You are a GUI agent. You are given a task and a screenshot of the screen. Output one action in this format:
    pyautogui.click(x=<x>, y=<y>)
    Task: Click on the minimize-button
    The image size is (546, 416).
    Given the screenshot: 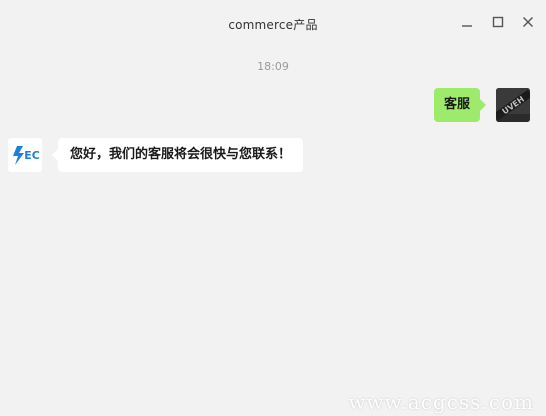 What is the action you would take?
    pyautogui.click(x=467, y=22)
    